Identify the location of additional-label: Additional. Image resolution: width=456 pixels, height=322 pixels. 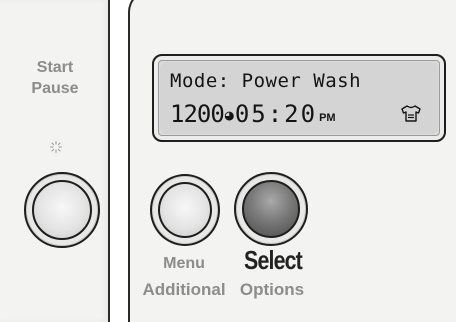
(184, 289).